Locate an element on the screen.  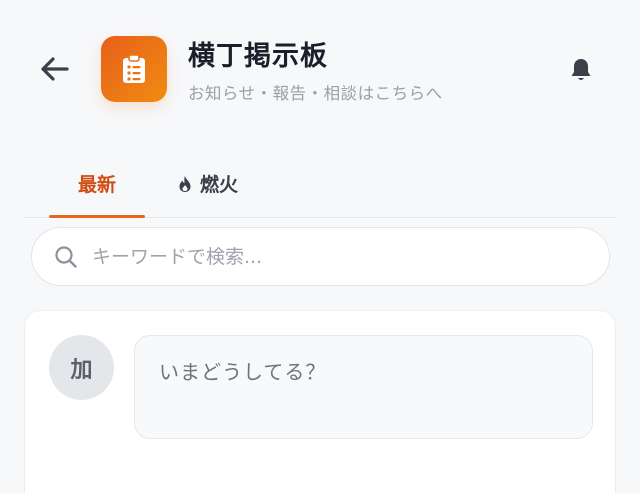
search-bar is located at coordinates (320, 256).